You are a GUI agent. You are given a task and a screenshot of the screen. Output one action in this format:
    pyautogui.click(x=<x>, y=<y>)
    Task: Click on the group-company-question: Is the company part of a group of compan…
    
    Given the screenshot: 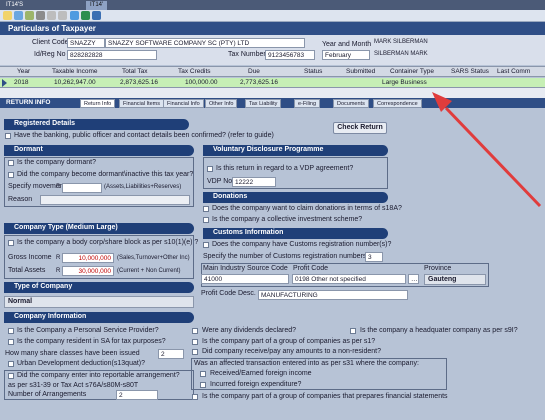 What is the action you would take?
    pyautogui.click(x=289, y=341)
    